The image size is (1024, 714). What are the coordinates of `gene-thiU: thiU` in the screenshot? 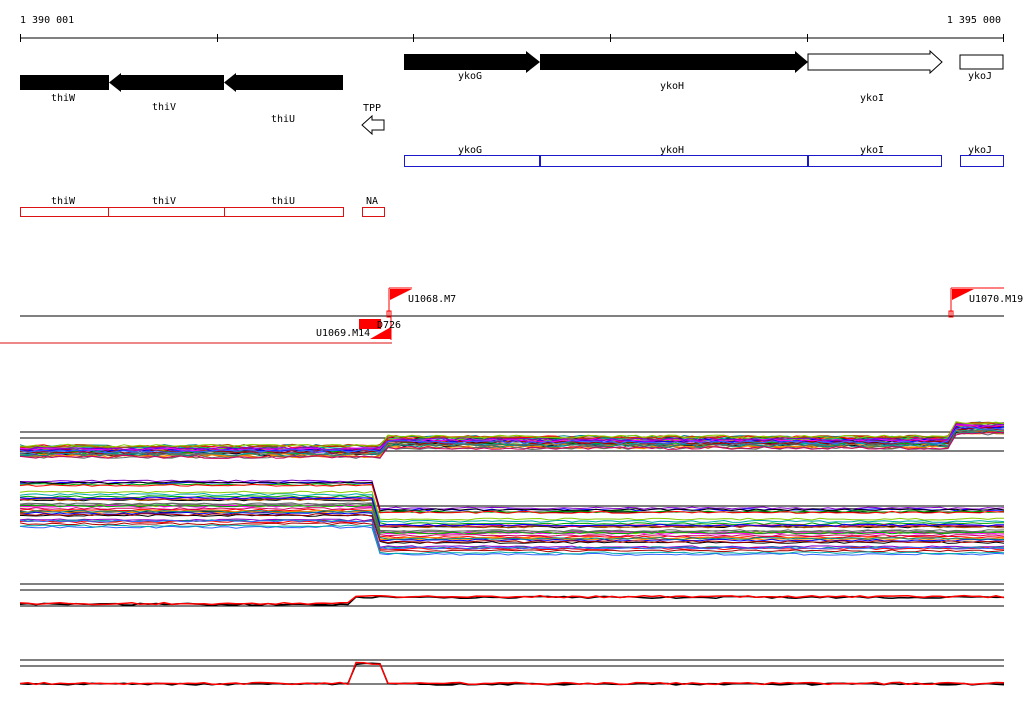 It's located at (283, 99).